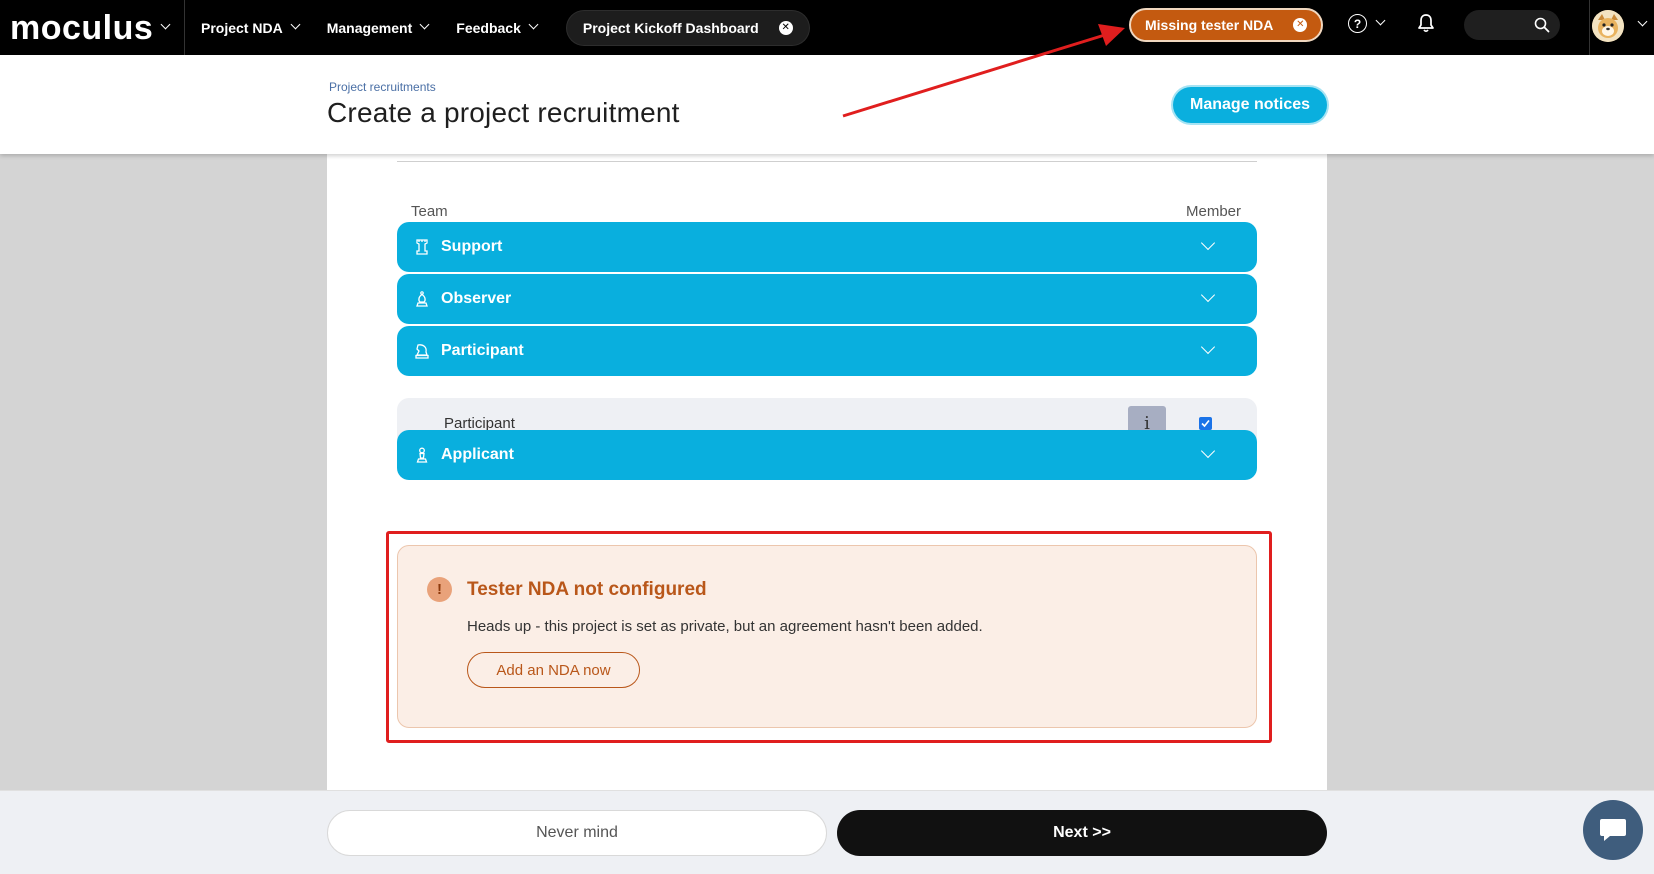  I want to click on nav-management-label: Management, so click(369, 27).